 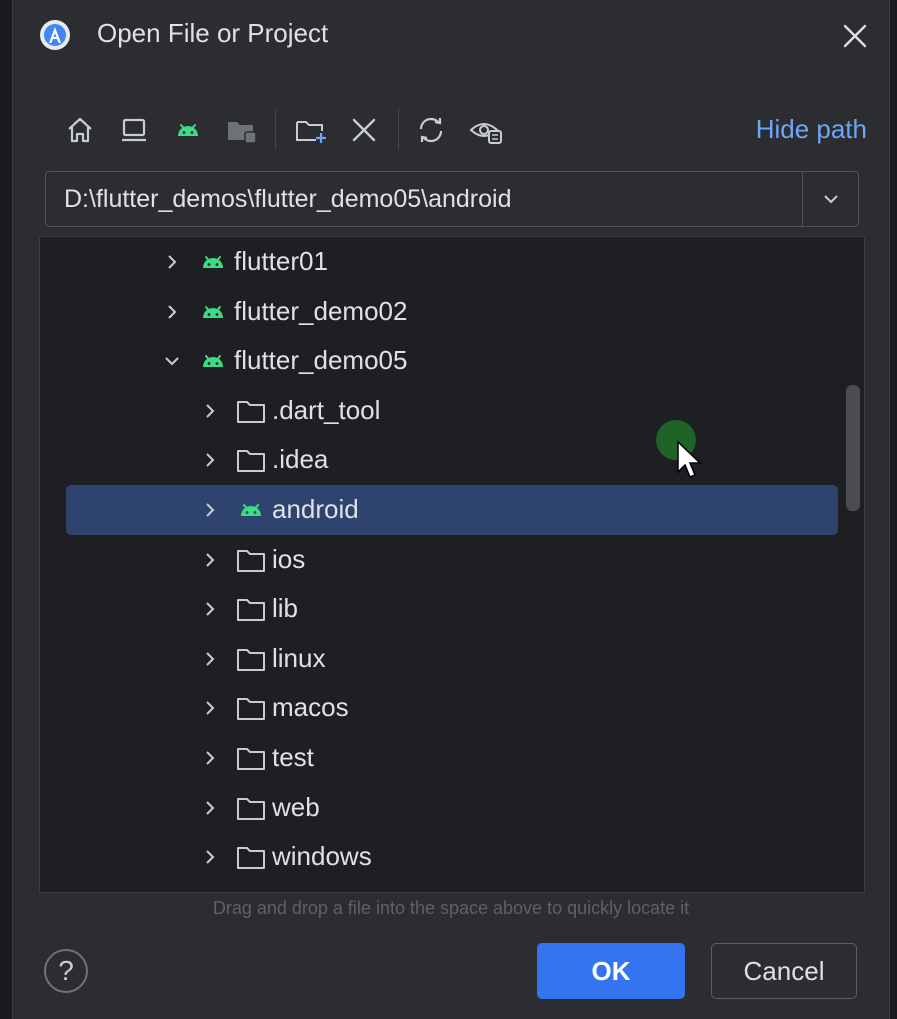 What do you see at coordinates (281, 261) in the screenshot?
I see `tree-row-label: flutter01` at bounding box center [281, 261].